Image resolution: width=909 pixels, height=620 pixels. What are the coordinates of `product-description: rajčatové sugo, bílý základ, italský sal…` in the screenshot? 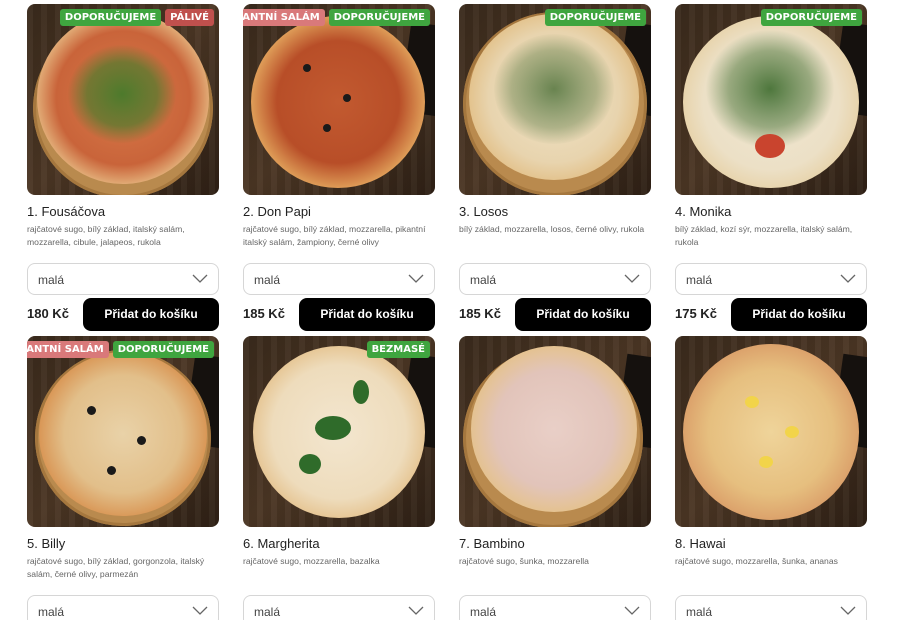 It's located at (106, 235).